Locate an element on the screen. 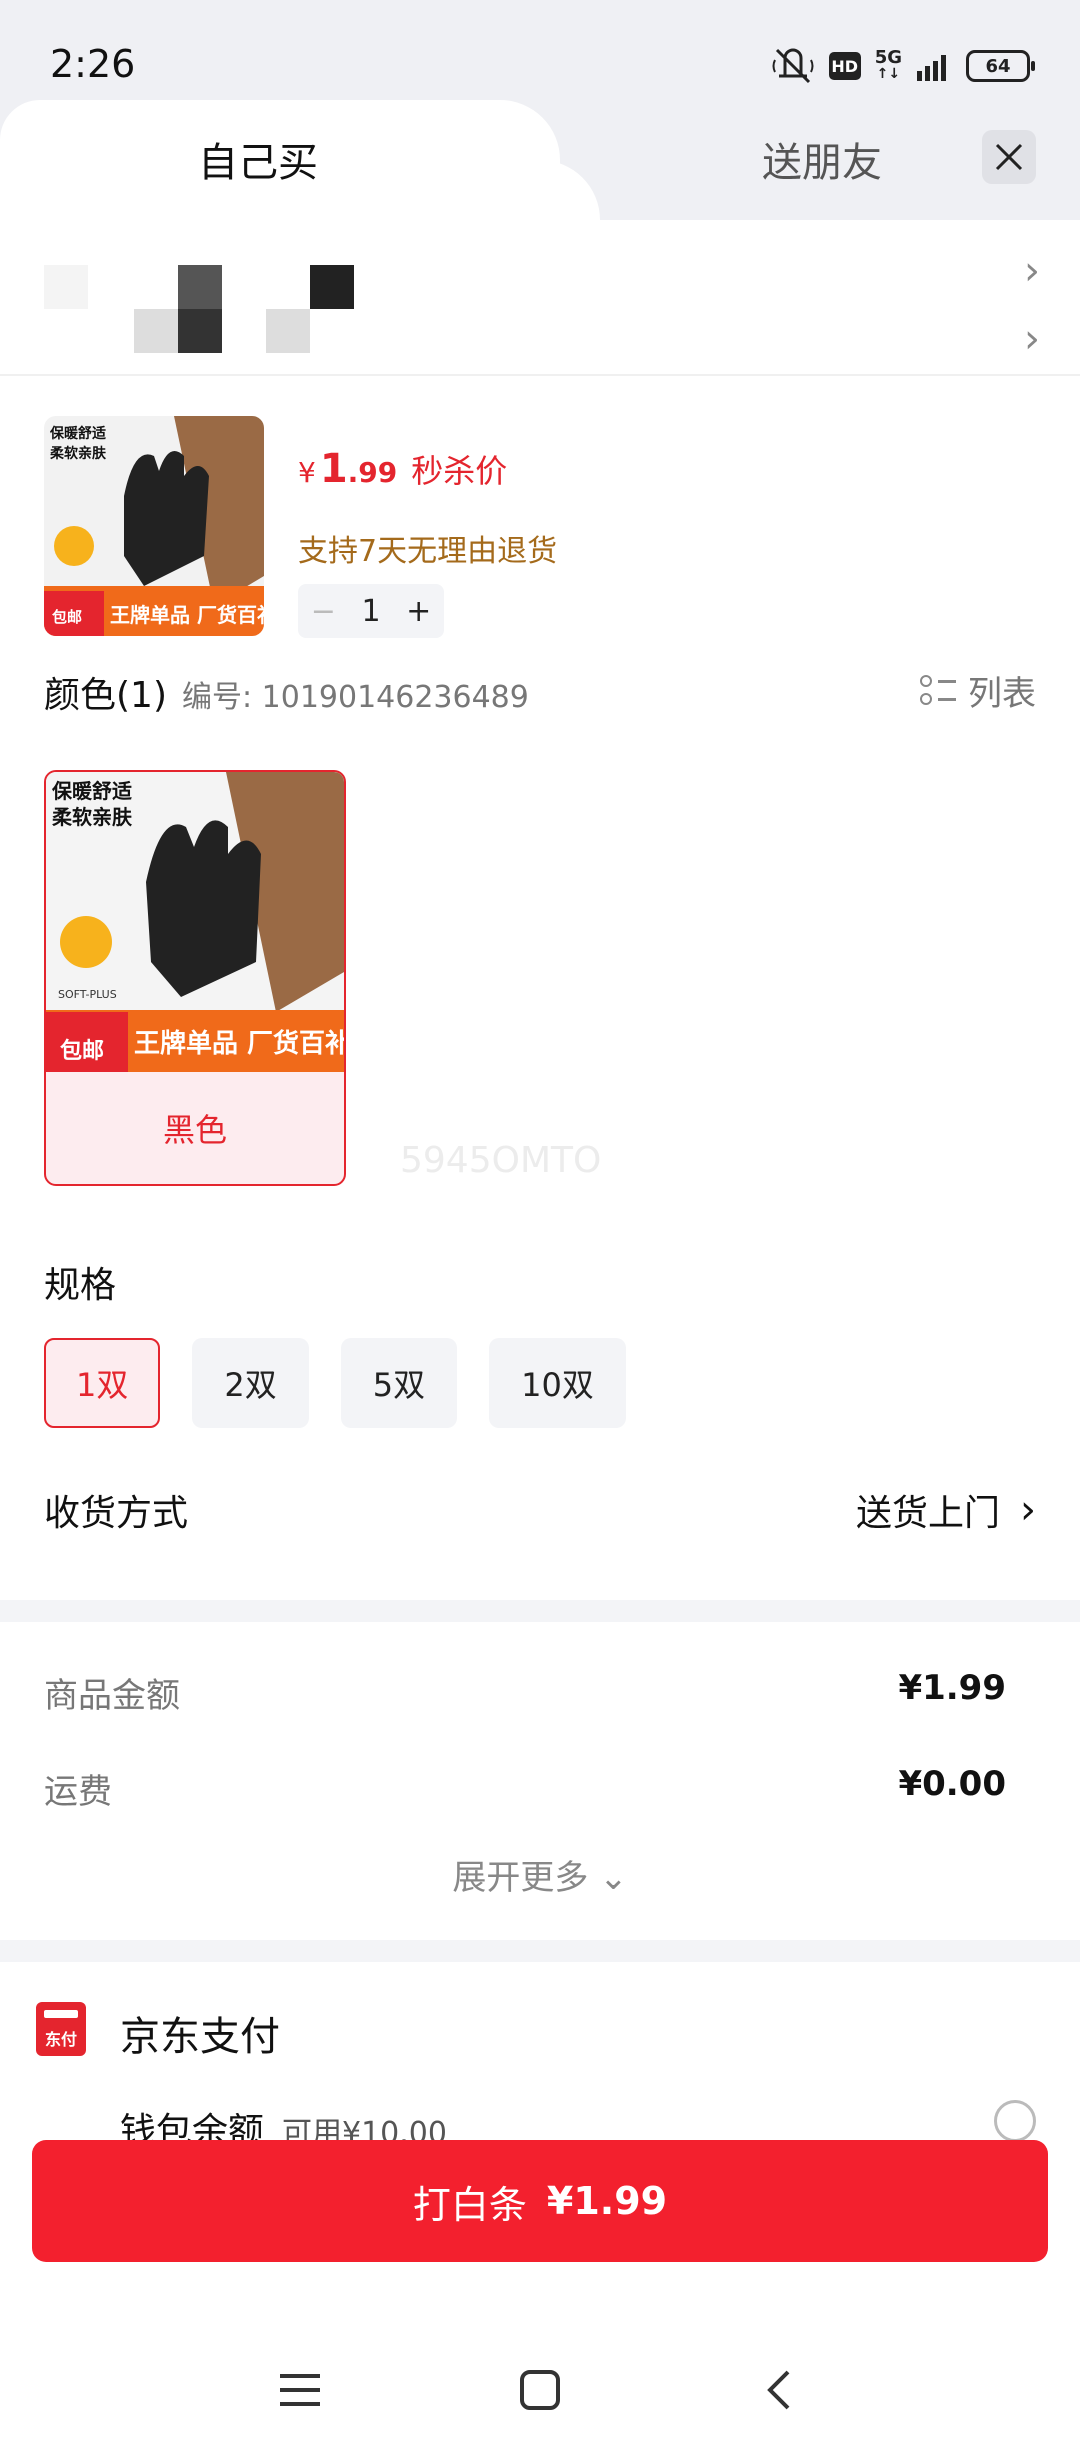 The width and height of the screenshot is (1080, 2460). thumb-text-top2: 柔软亲肤 is located at coordinates (78, 453).